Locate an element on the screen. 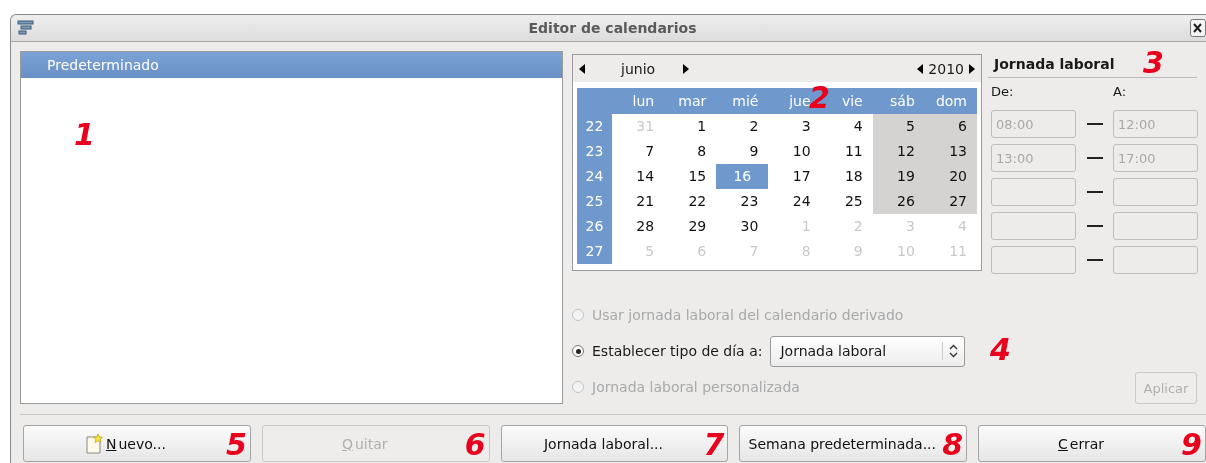  next-month-icon is located at coordinates (686, 68).